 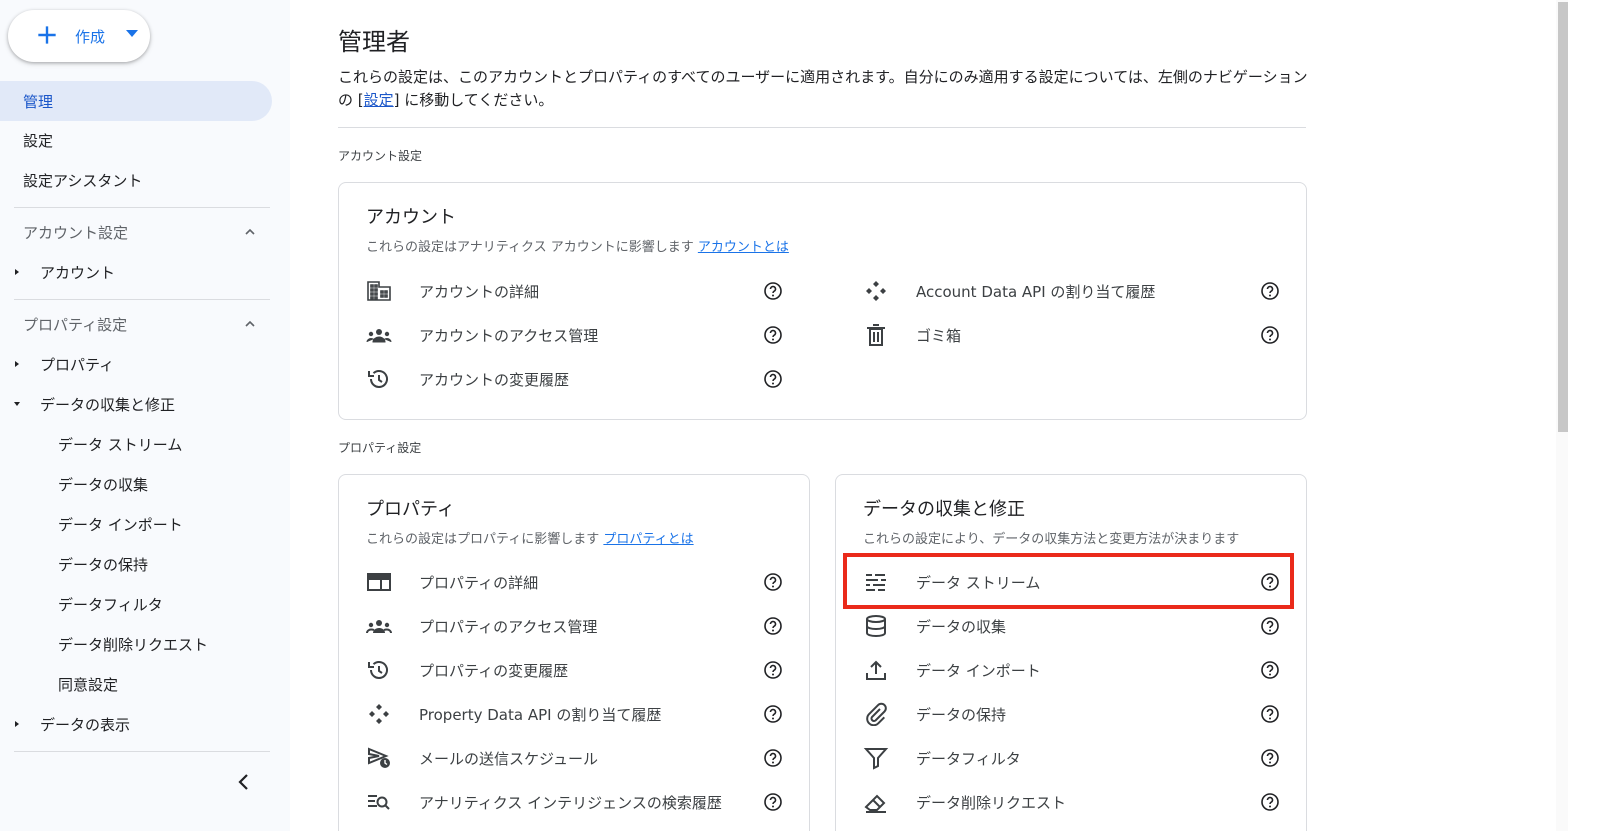 What do you see at coordinates (75, 324) in the screenshot?
I see `section-label: プロパティ設定` at bounding box center [75, 324].